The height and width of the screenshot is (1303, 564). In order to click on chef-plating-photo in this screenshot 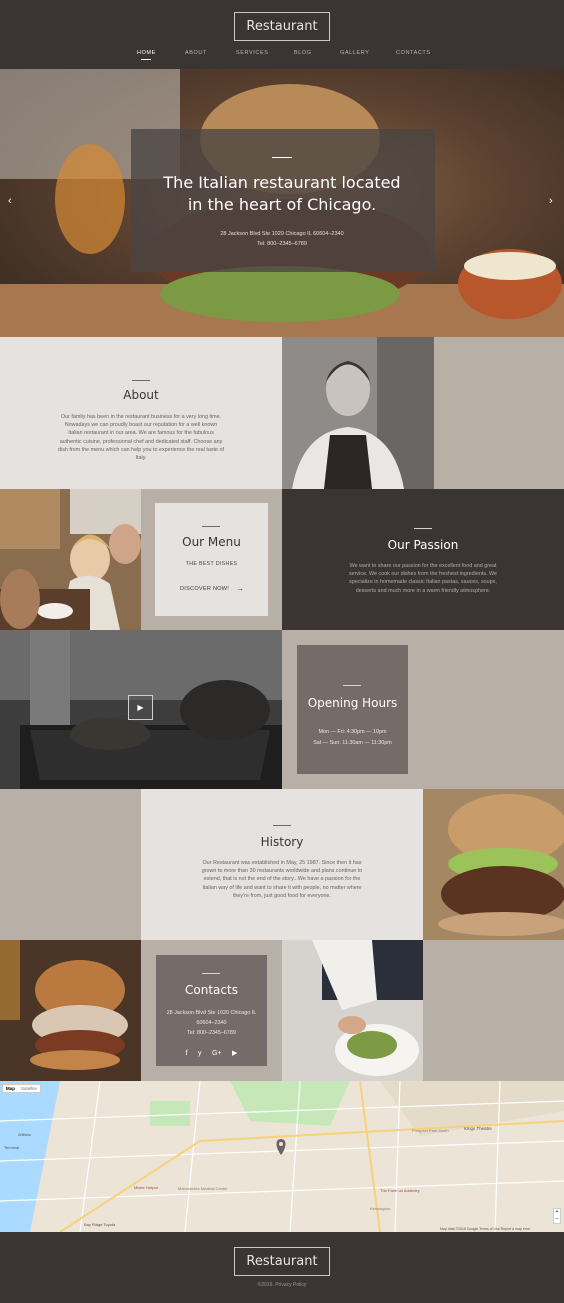, I will do `click(352, 1010)`.